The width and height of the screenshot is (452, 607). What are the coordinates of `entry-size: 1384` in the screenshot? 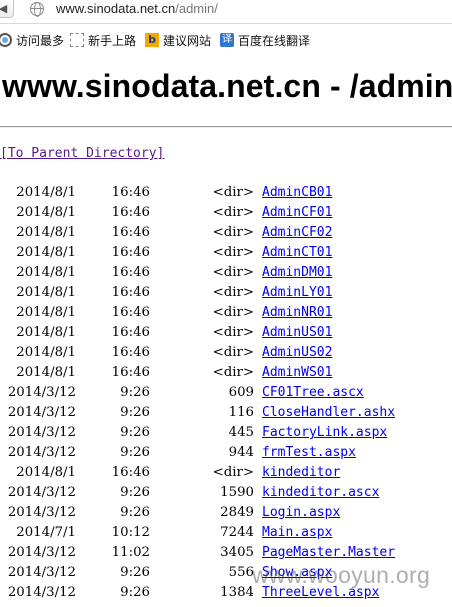 It's located at (237, 592).